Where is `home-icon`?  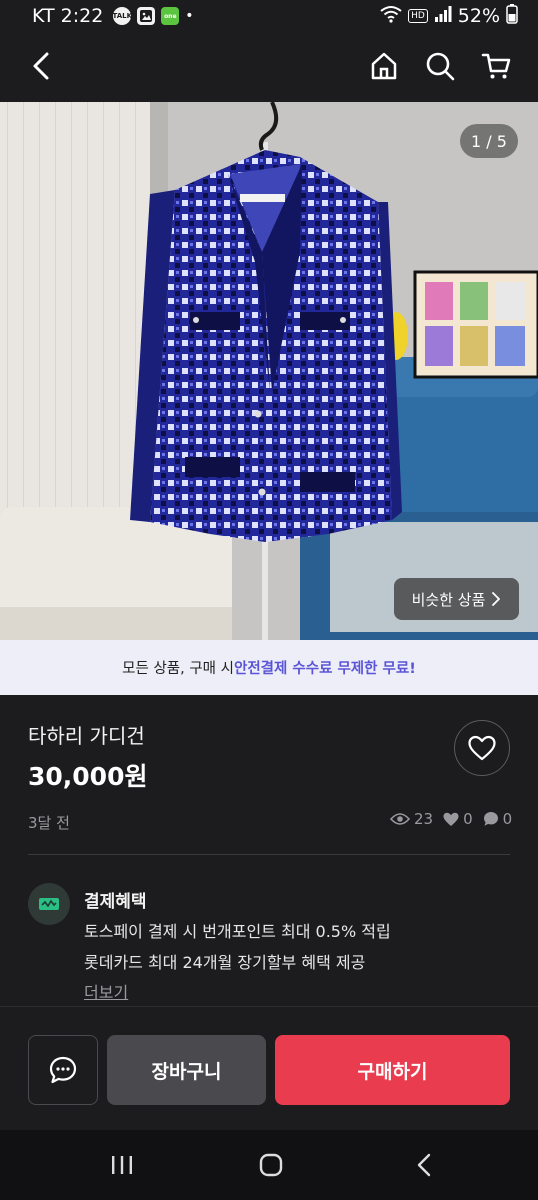
home-icon is located at coordinates (384, 66).